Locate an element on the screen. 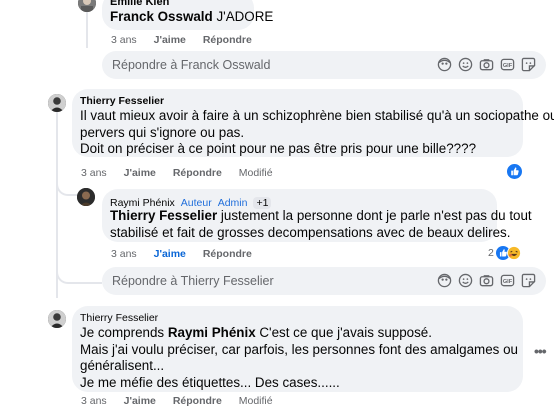 The width and height of the screenshot is (554, 410). reaction-summary is located at coordinates (514, 174).